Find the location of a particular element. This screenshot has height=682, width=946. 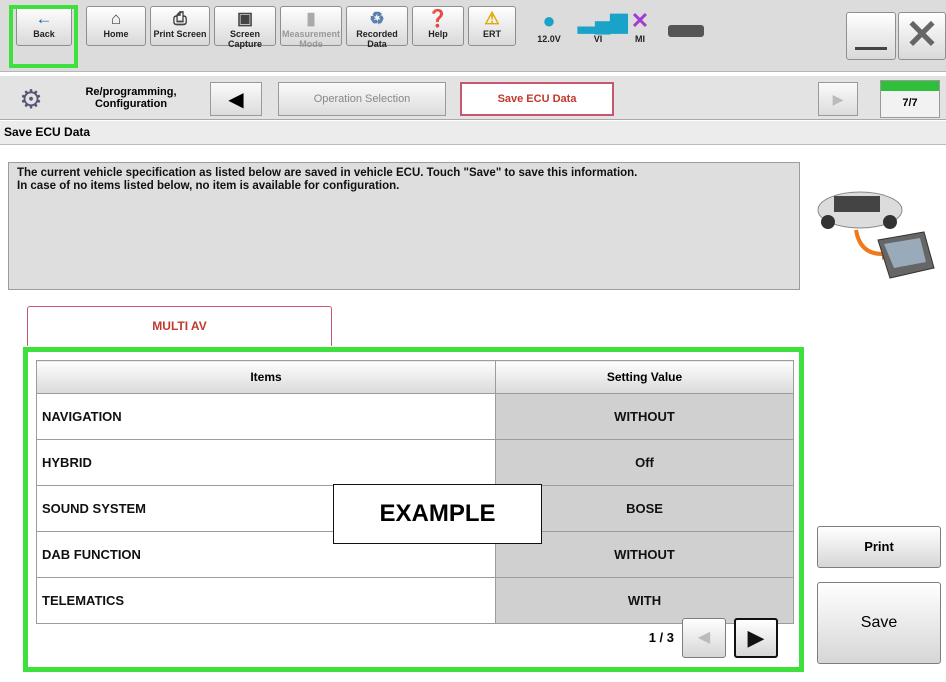

battery-icon is located at coordinates (686, 31).